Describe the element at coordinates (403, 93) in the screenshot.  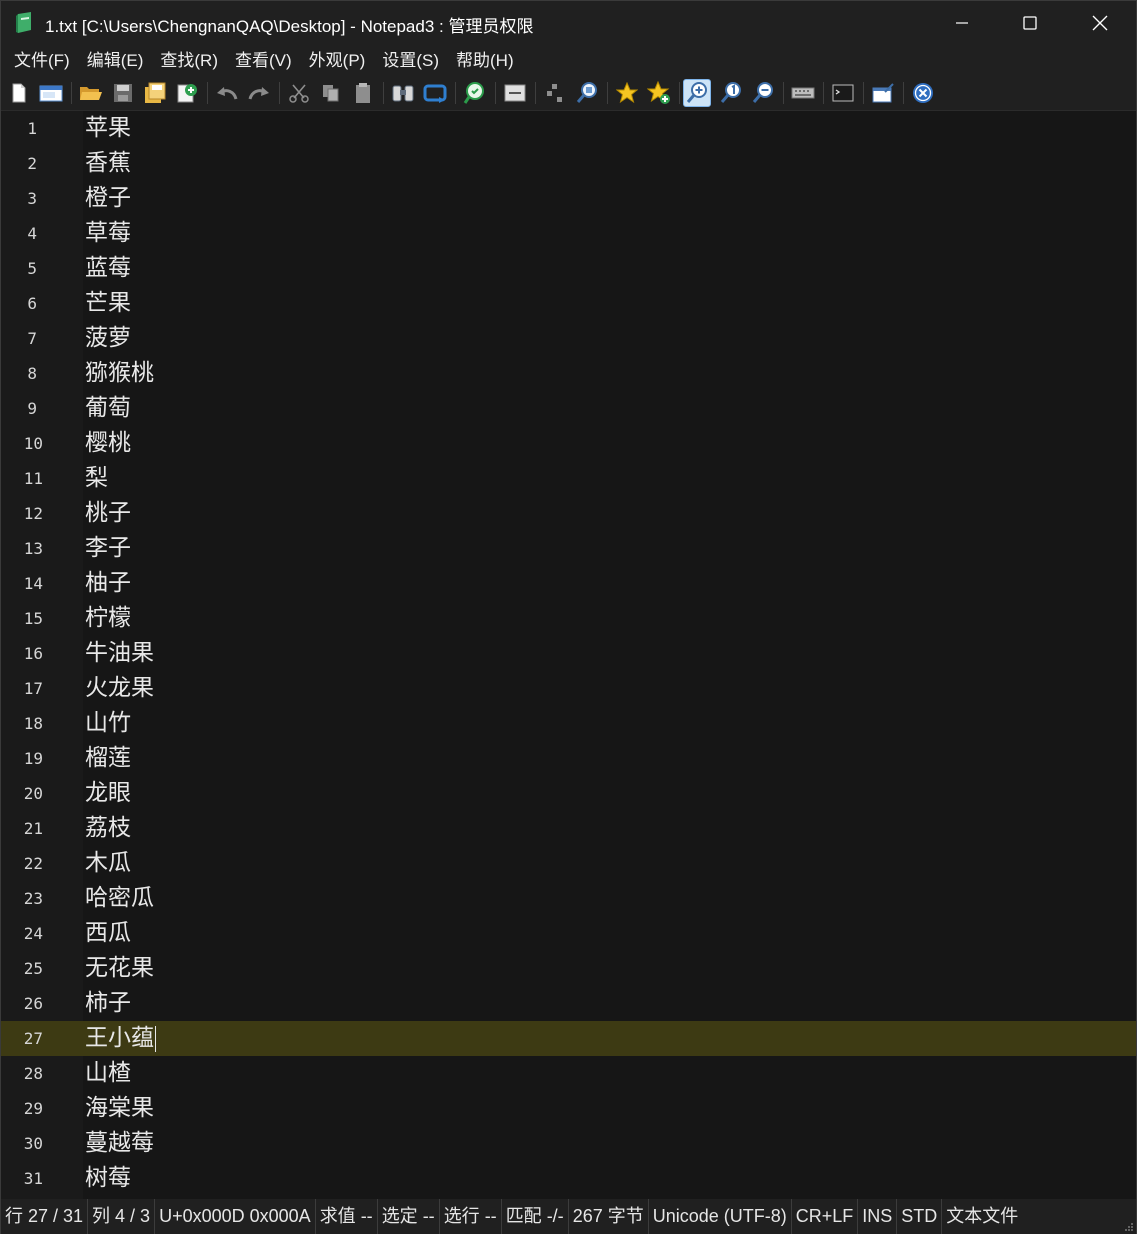
I see `find-button` at that location.